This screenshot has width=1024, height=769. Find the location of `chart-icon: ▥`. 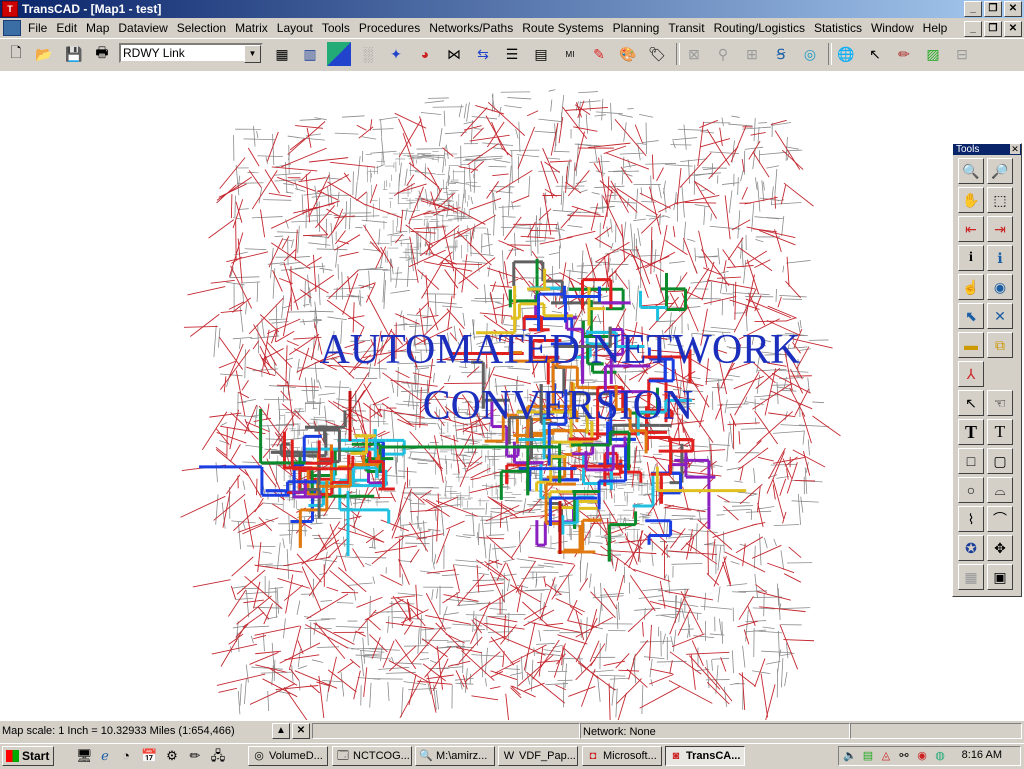

chart-icon: ▥ is located at coordinates (310, 54).